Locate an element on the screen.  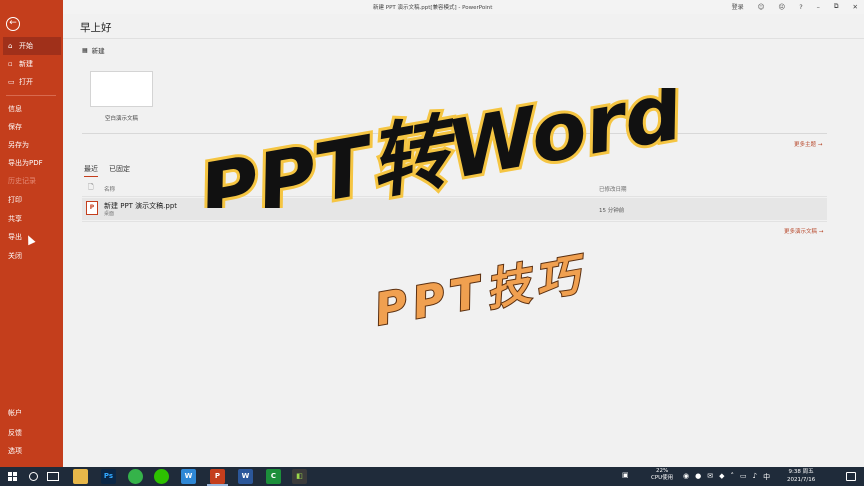
cpu-usage: 22% CPU使用 is located at coordinates (662, 475).